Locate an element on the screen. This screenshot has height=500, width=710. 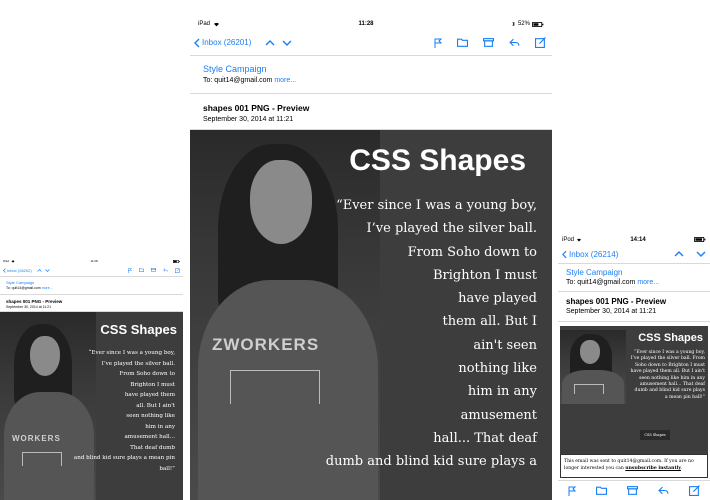
bottom-toolbar is located at coordinates (634, 490).